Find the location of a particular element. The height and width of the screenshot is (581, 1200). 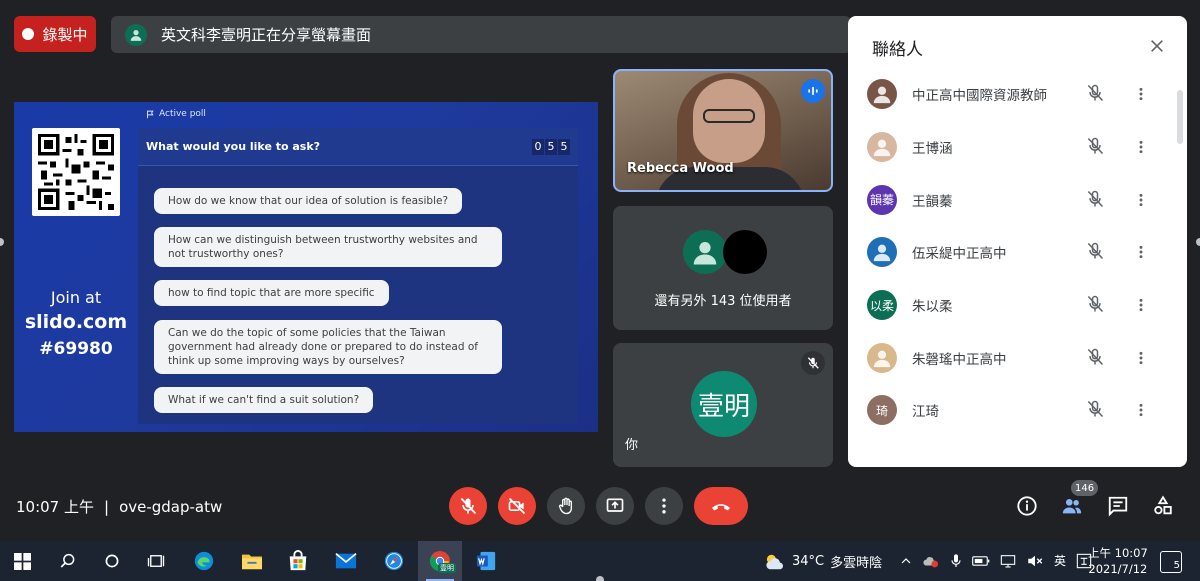

edge-marker-icon is located at coordinates (600, 578).